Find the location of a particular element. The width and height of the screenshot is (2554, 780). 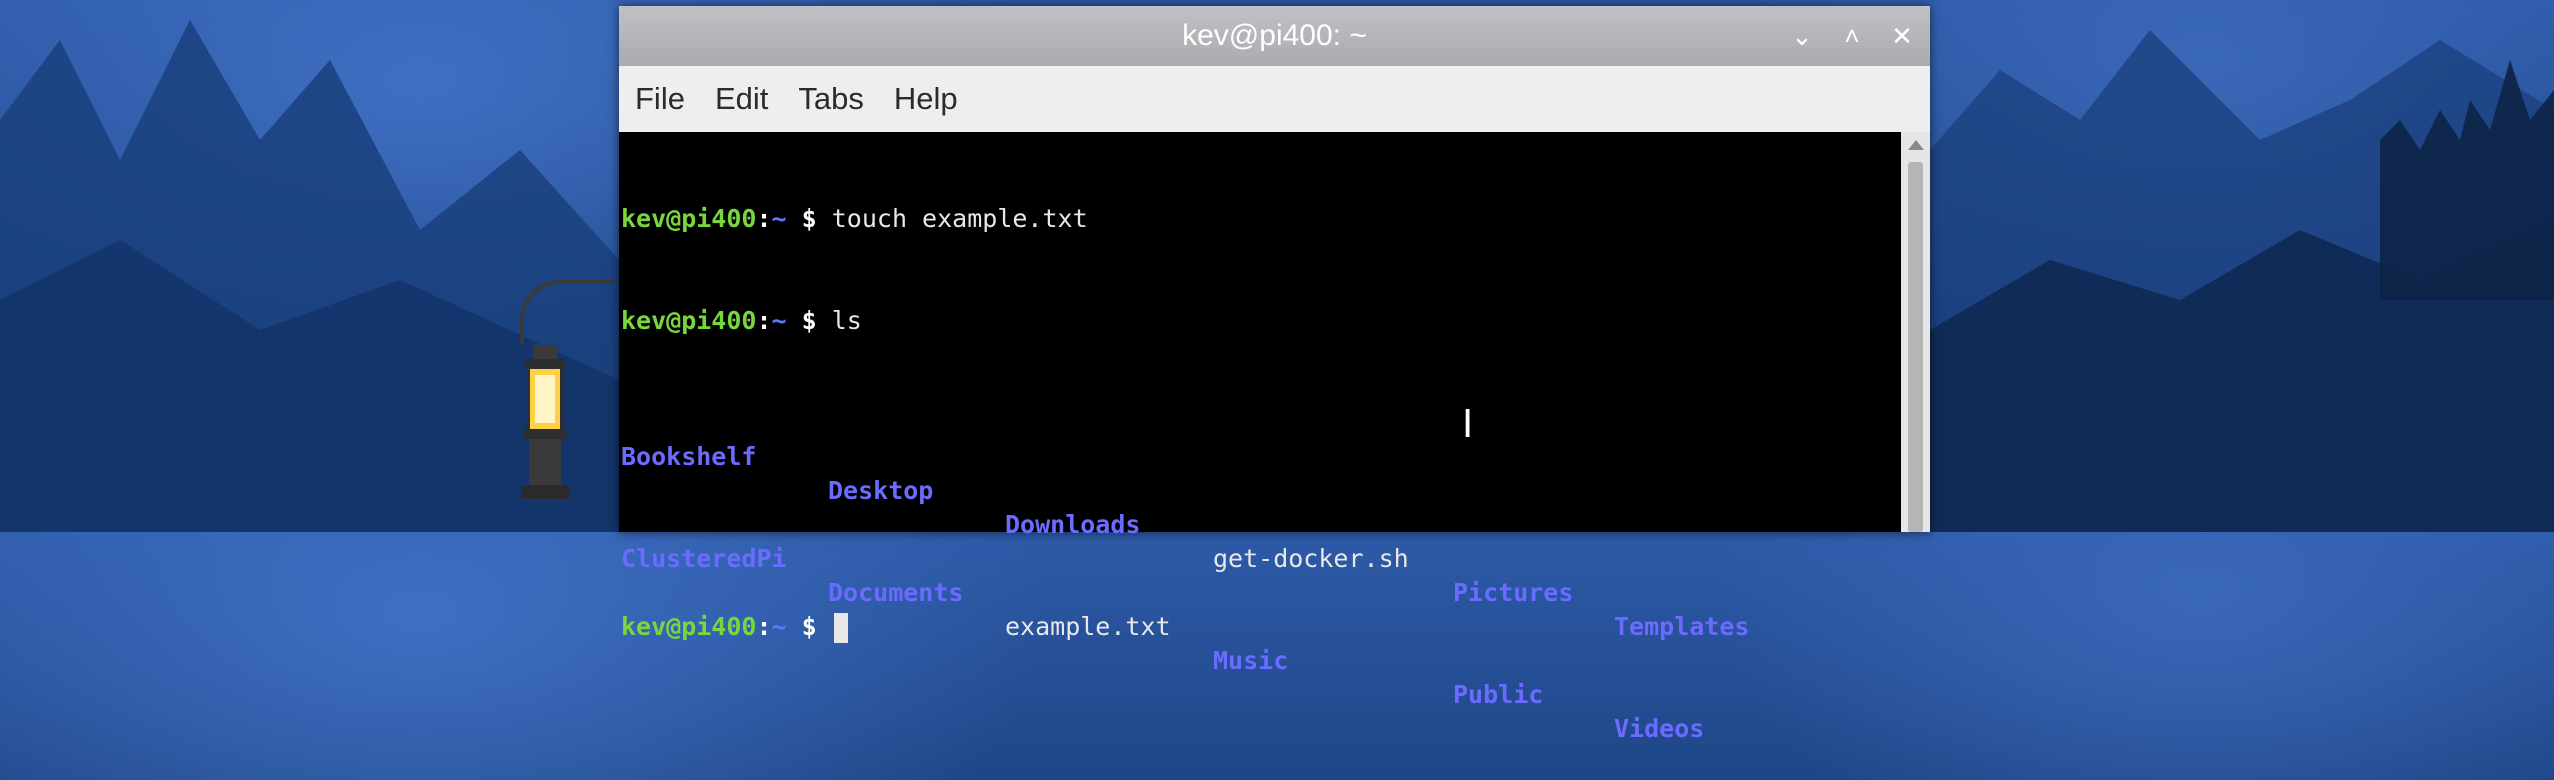

ls-entry: get-docker.sh is located at coordinates (1311, 558).